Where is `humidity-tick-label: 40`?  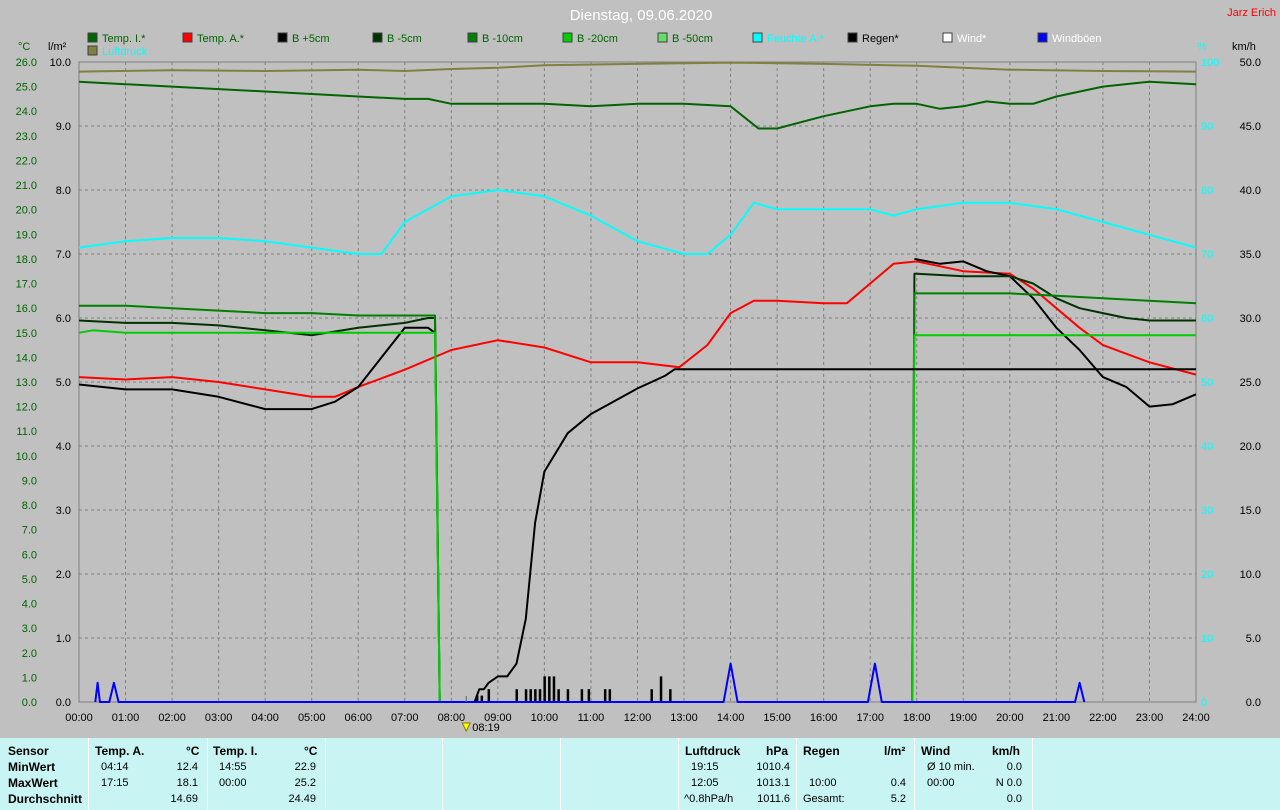
humidity-tick-label: 40 is located at coordinates (1207, 447).